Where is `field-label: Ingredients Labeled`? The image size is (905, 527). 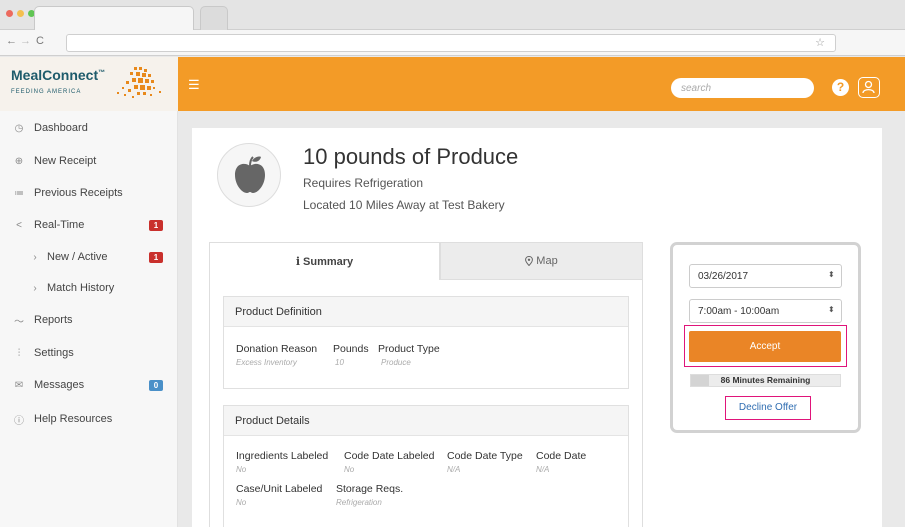
field-label: Ingredients Labeled is located at coordinates (282, 456).